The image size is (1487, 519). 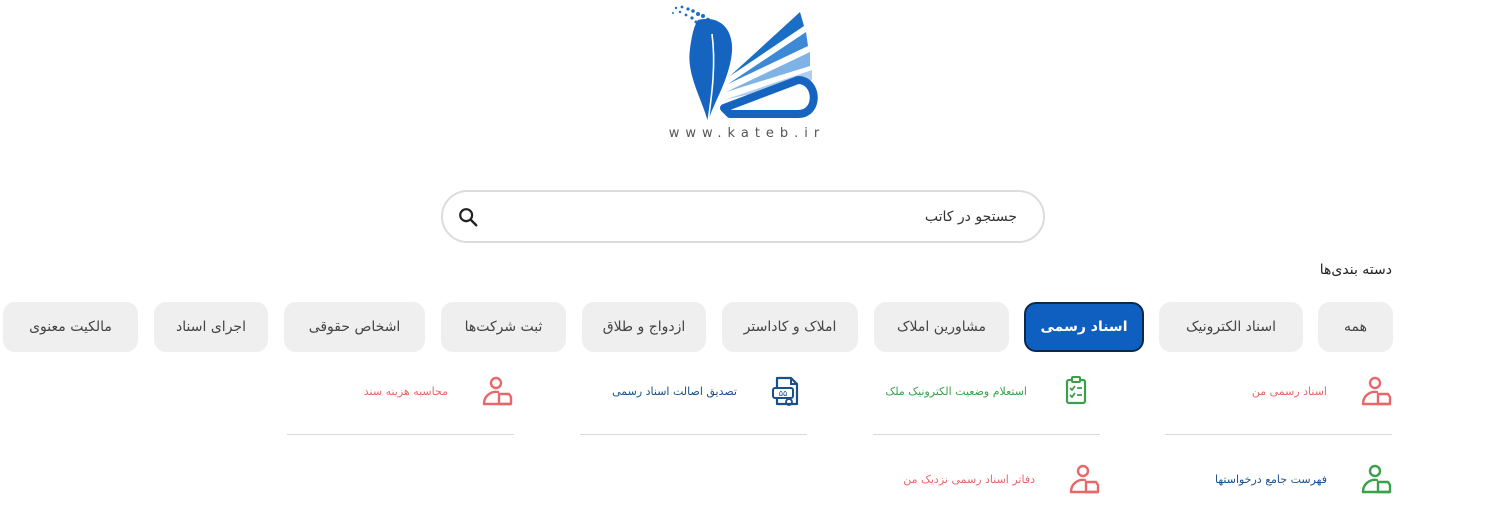 What do you see at coordinates (644, 327) in the screenshot?
I see `tab-marriage-divorce: ازدواج و طلاق` at bounding box center [644, 327].